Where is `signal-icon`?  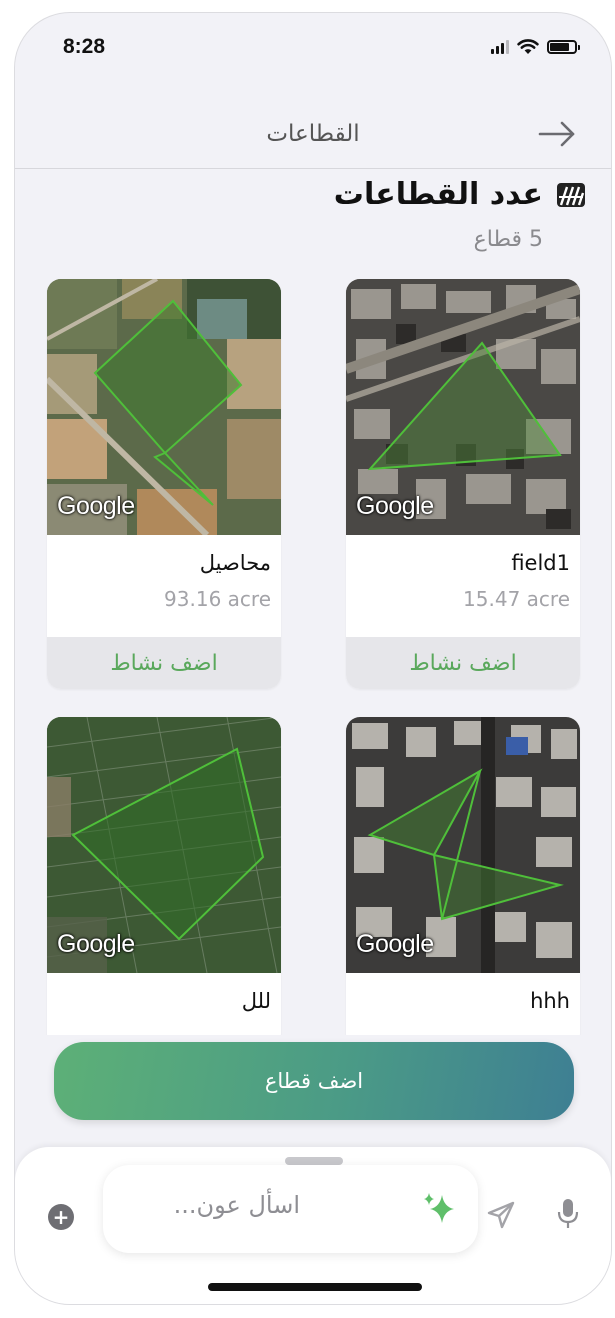
signal-icon is located at coordinates (500, 47).